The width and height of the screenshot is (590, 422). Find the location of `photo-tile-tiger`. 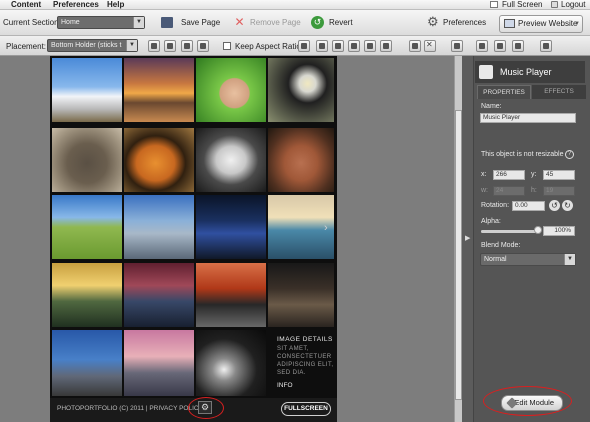

photo-tile-tiger is located at coordinates (159, 160).